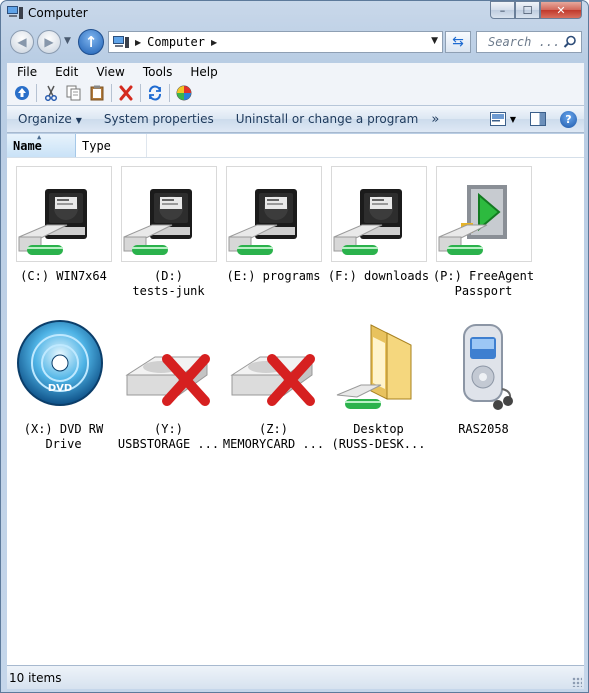 The height and width of the screenshot is (693, 589). What do you see at coordinates (275, 42) in the screenshot?
I see `address-bar: ▶ Computer ▶ ▼` at bounding box center [275, 42].